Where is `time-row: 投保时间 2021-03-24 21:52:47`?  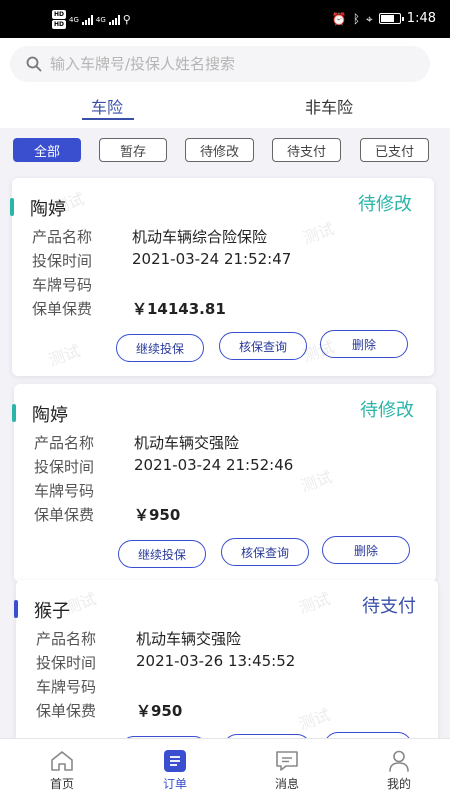 time-row: 投保时间 2021-03-24 21:52:47 is located at coordinates (222, 261).